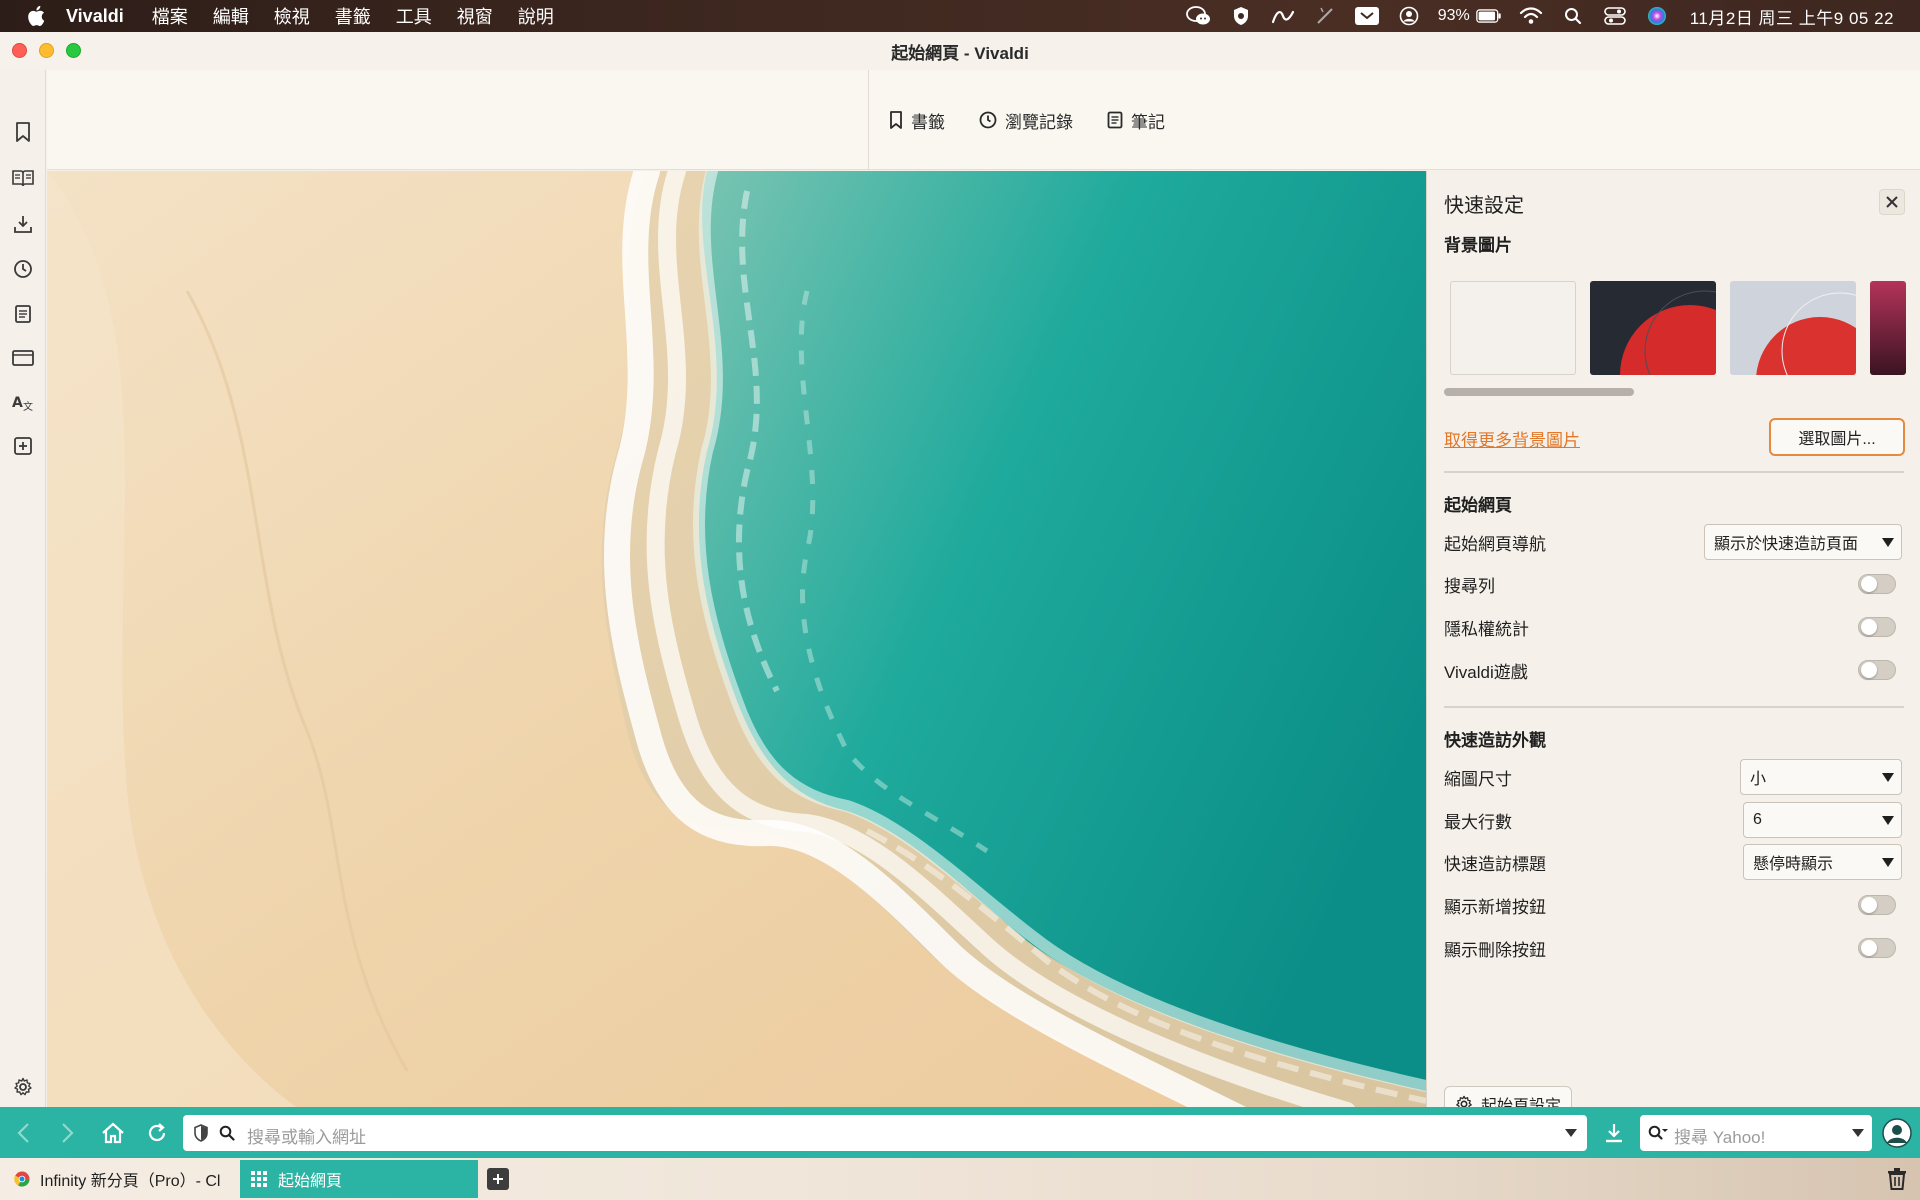 Image resolution: width=1920 pixels, height=1200 pixels. What do you see at coordinates (310, 1181) in the screenshot?
I see `tab-start-page-label: 起始網頁` at bounding box center [310, 1181].